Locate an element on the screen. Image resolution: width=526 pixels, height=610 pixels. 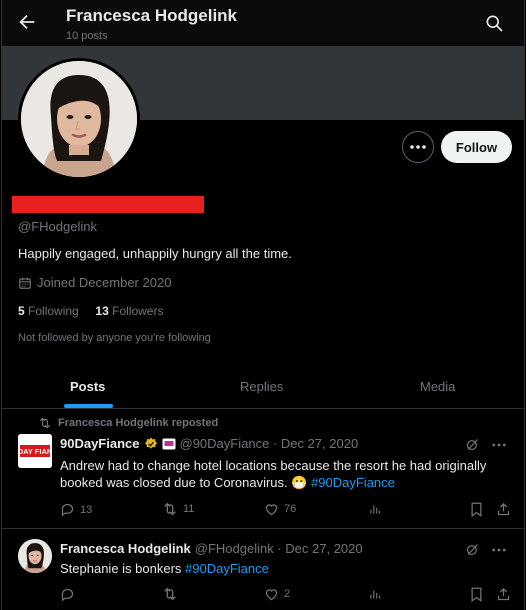
search-icon is located at coordinates (494, 23).